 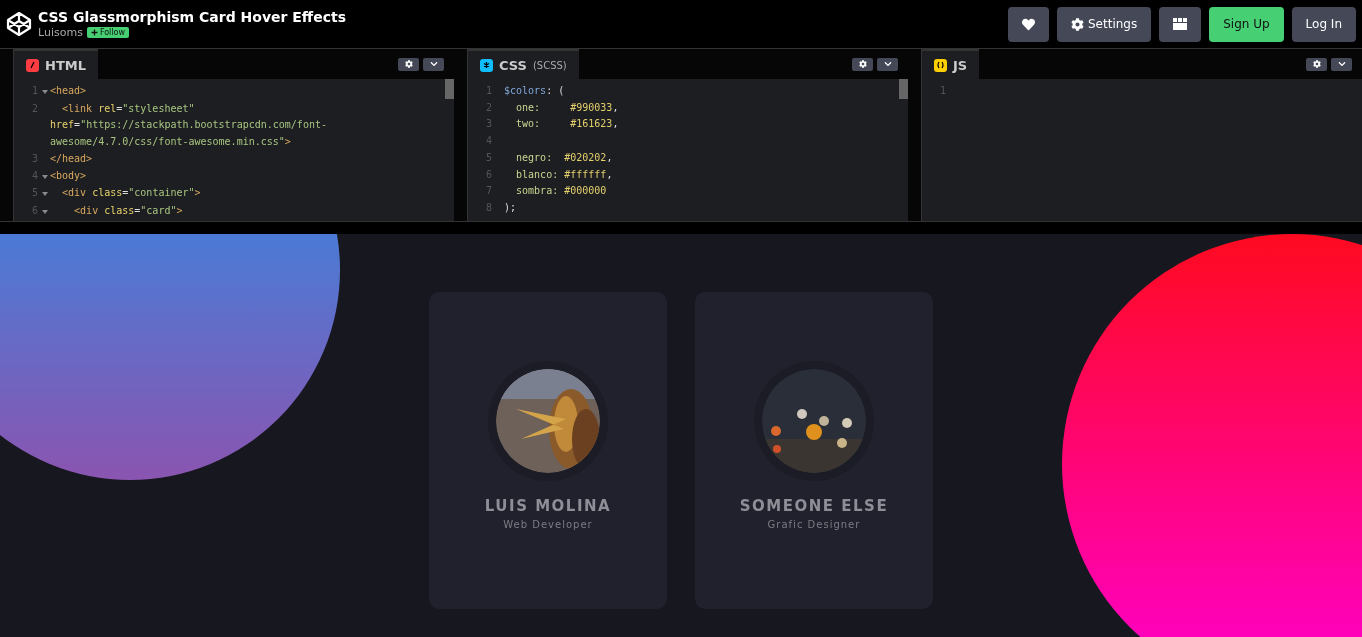 I want to click on profile-role: Web Developer, so click(x=548, y=524).